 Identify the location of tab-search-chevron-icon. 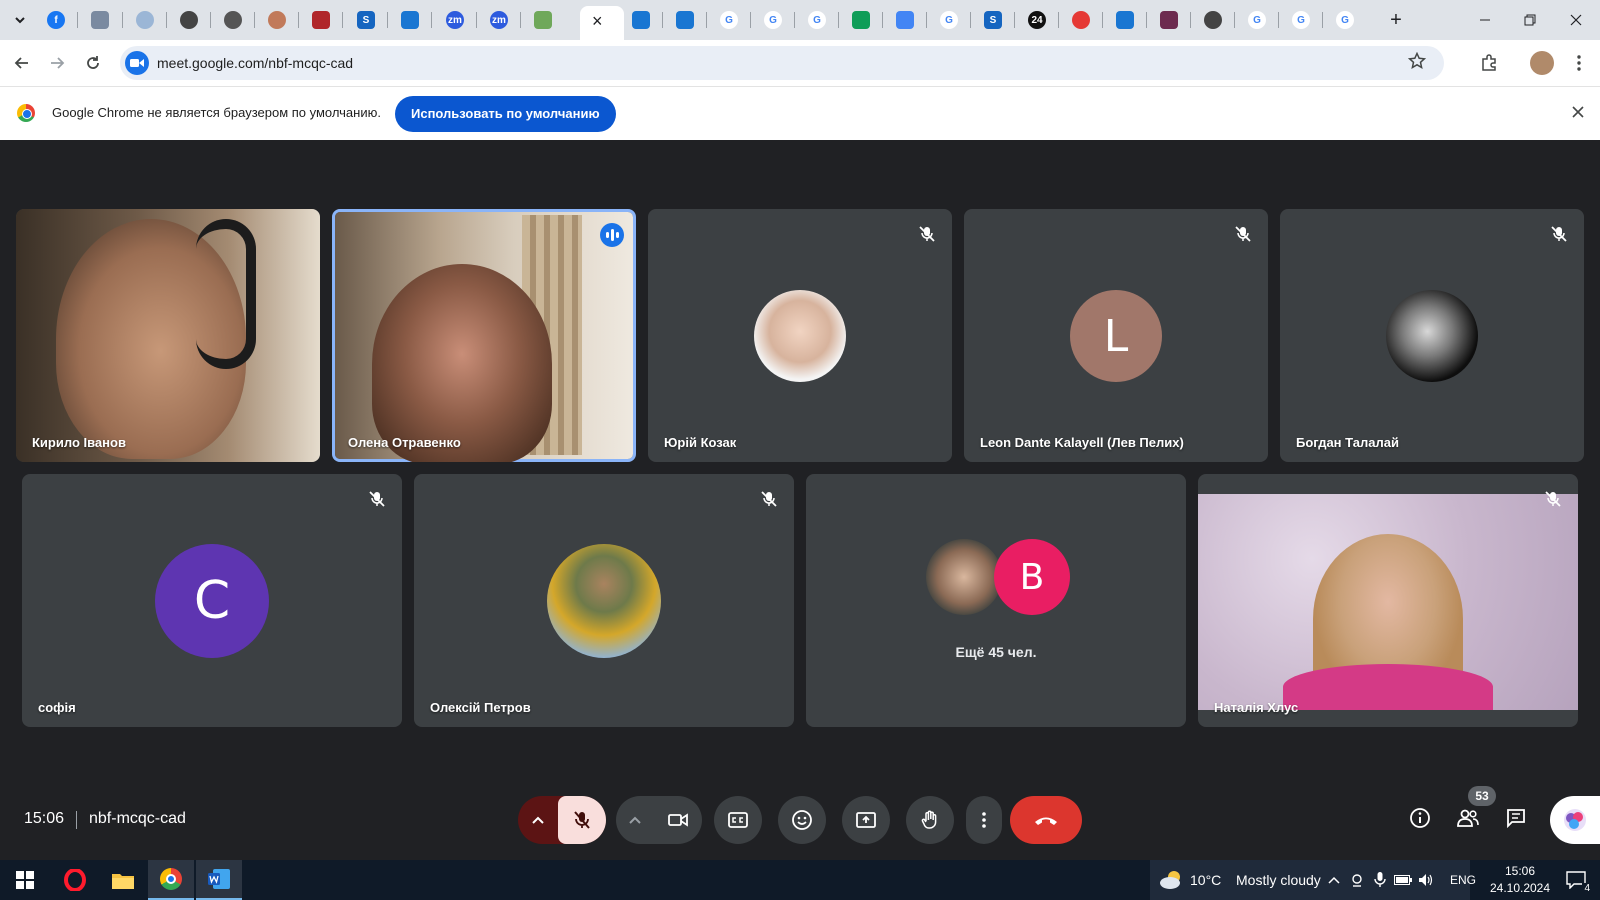
(20, 20).